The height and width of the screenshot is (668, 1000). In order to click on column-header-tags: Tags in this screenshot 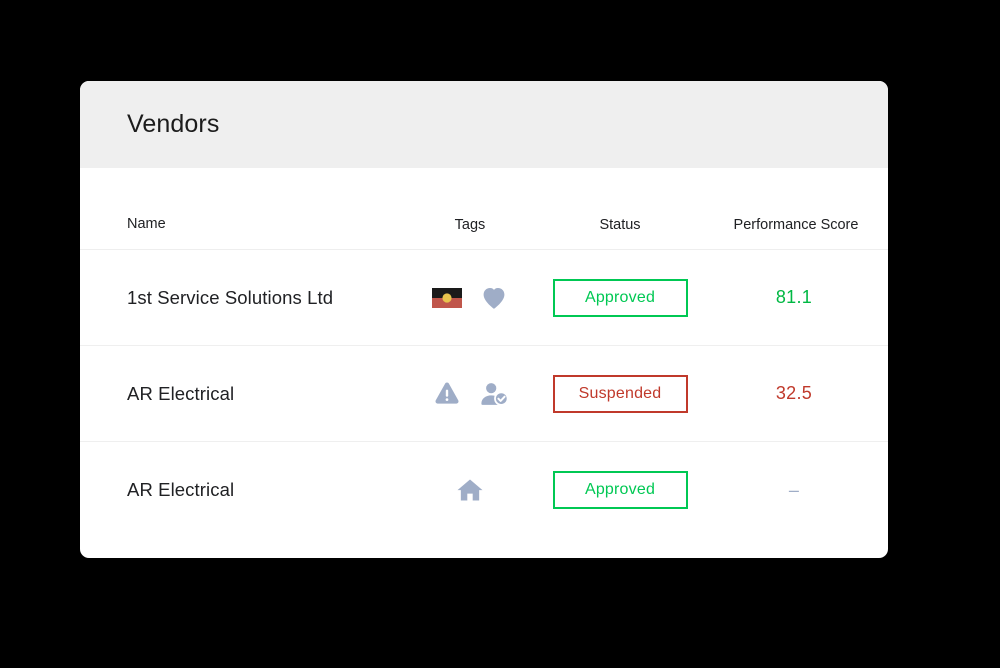, I will do `click(470, 225)`.